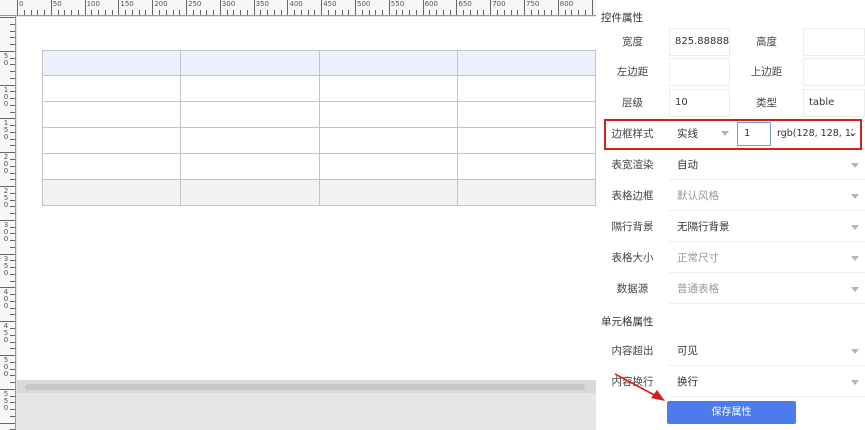 The height and width of the screenshot is (430, 865). What do you see at coordinates (701, 134) in the screenshot?
I see `border-style-select: 实线` at bounding box center [701, 134].